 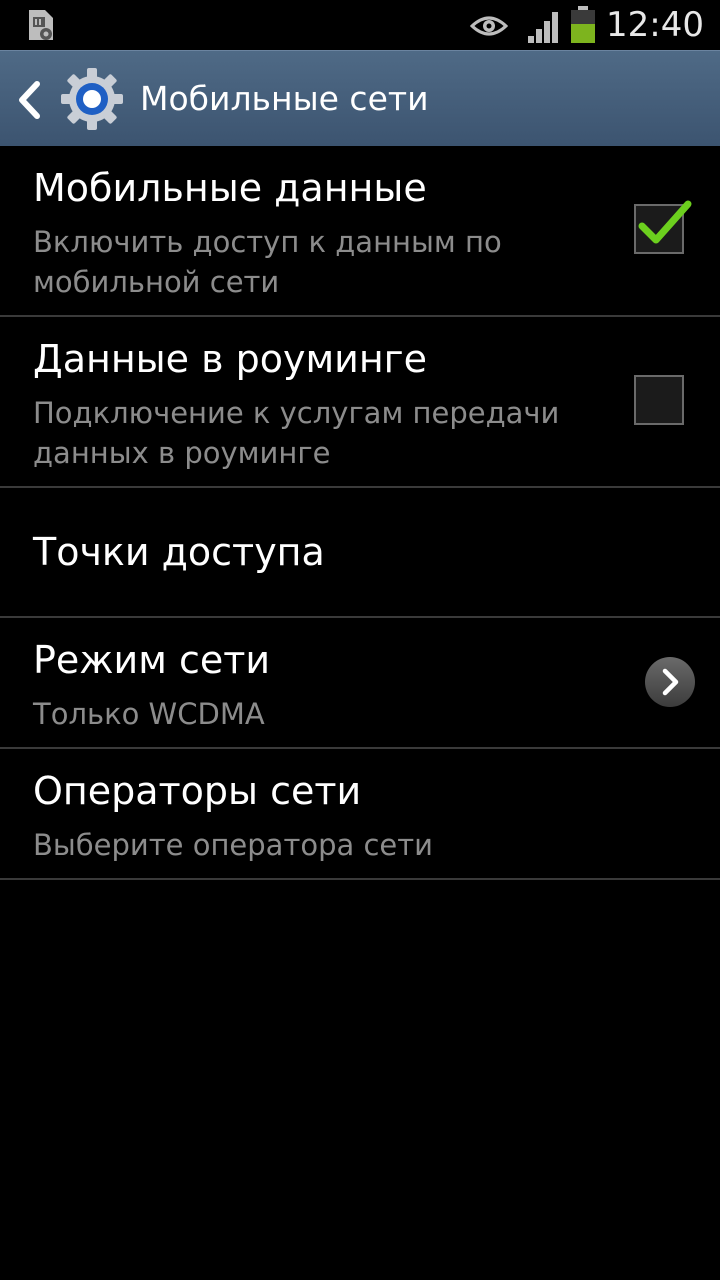 What do you see at coordinates (284, 98) in the screenshot?
I see `screen-title: Мобильные сети` at bounding box center [284, 98].